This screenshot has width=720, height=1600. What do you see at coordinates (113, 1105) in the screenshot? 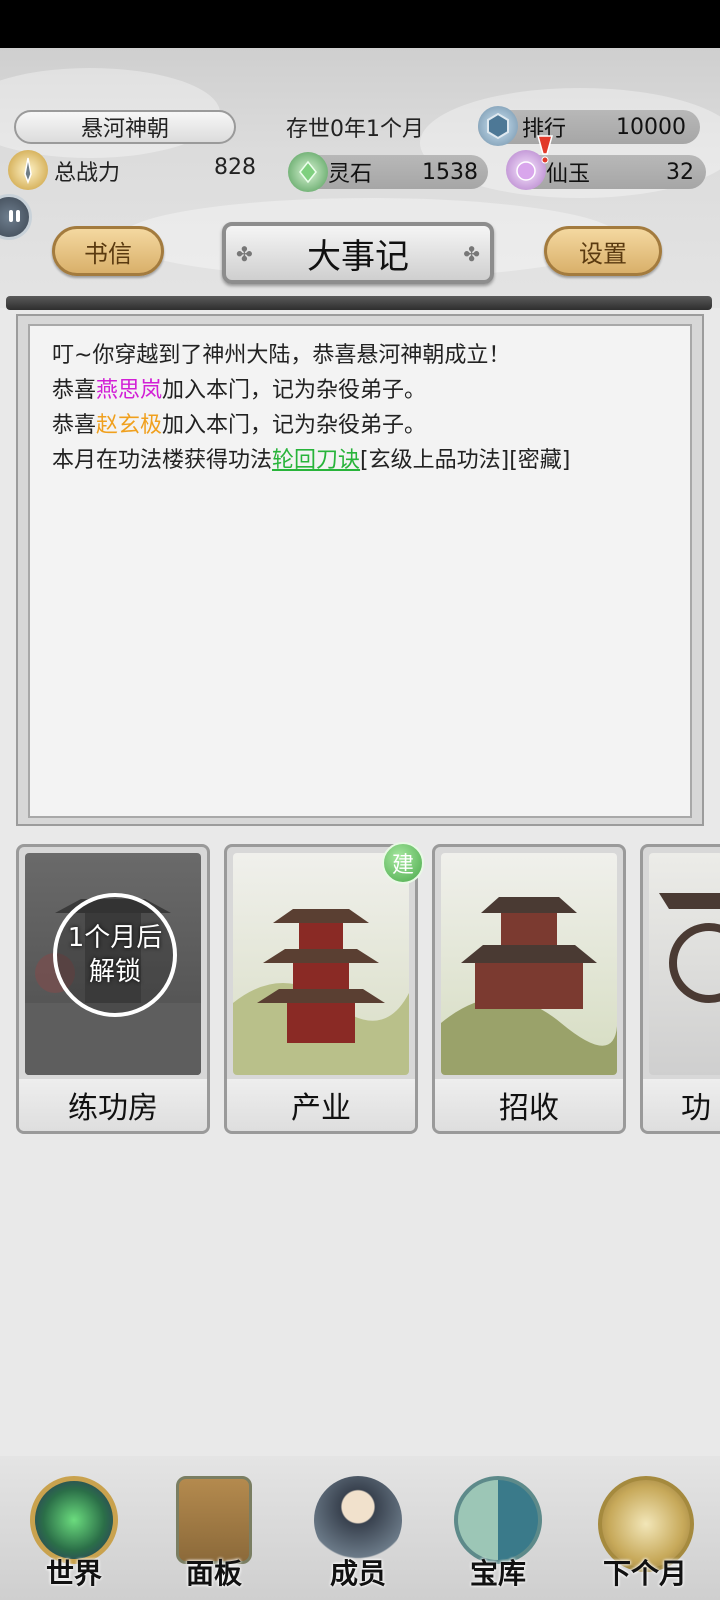
I see `card-label: 练功房` at bounding box center [113, 1105].